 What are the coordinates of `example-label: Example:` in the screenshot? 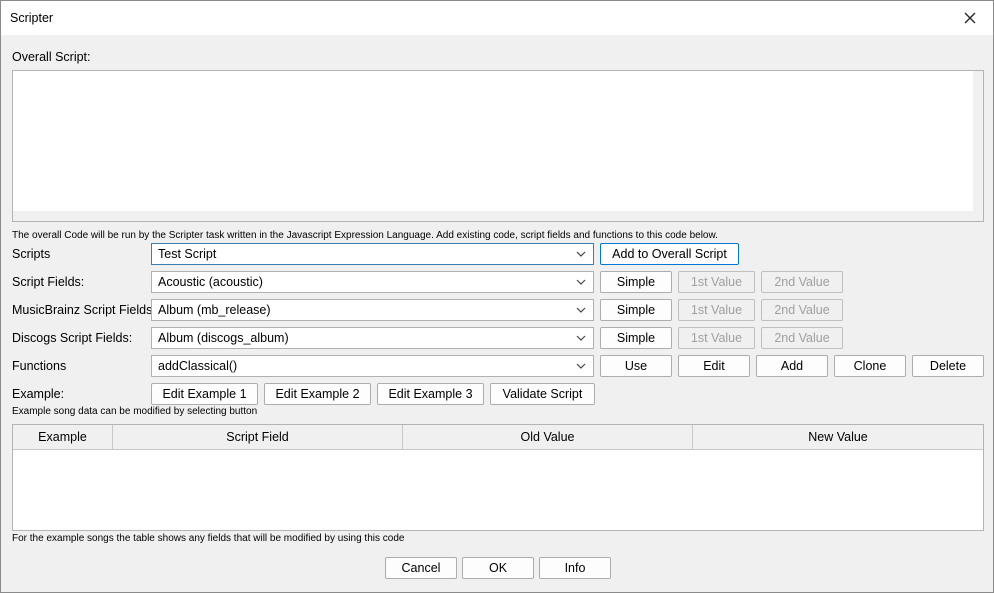 It's located at (38, 394).